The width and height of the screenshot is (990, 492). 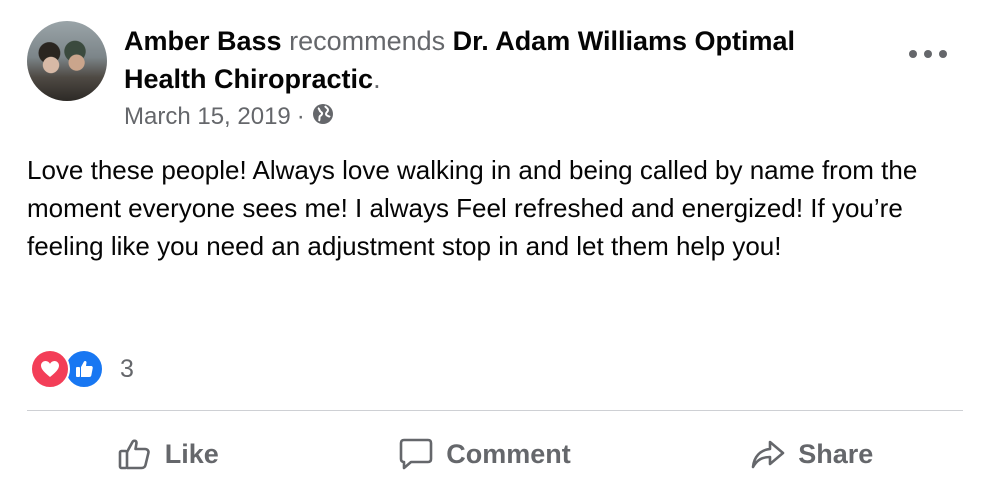 I want to click on author-name: Amber Bass, so click(x=203, y=41).